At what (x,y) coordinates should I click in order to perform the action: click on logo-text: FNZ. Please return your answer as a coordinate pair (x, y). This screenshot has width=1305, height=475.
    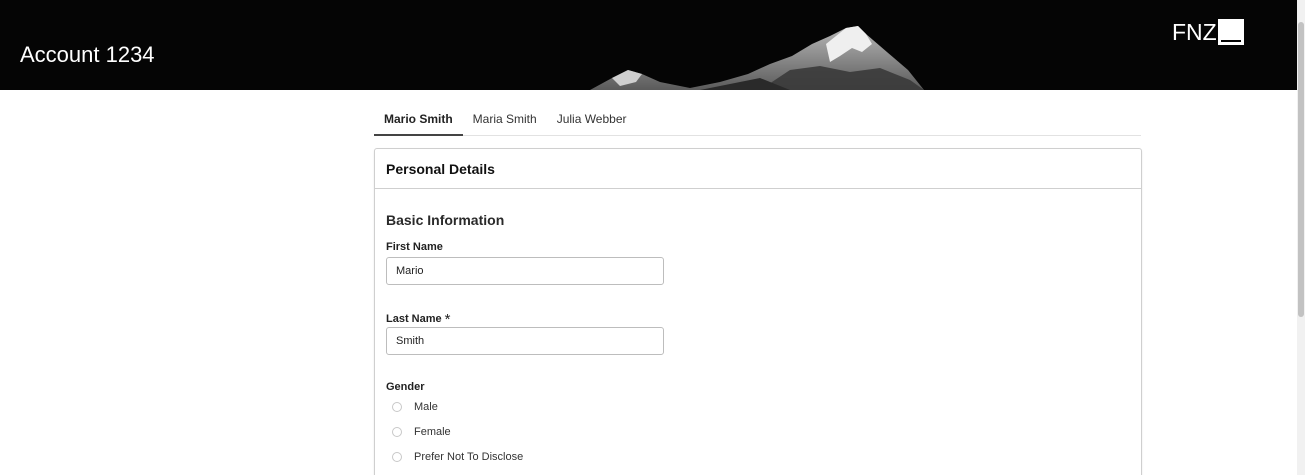
    Looking at the image, I should click on (1194, 32).